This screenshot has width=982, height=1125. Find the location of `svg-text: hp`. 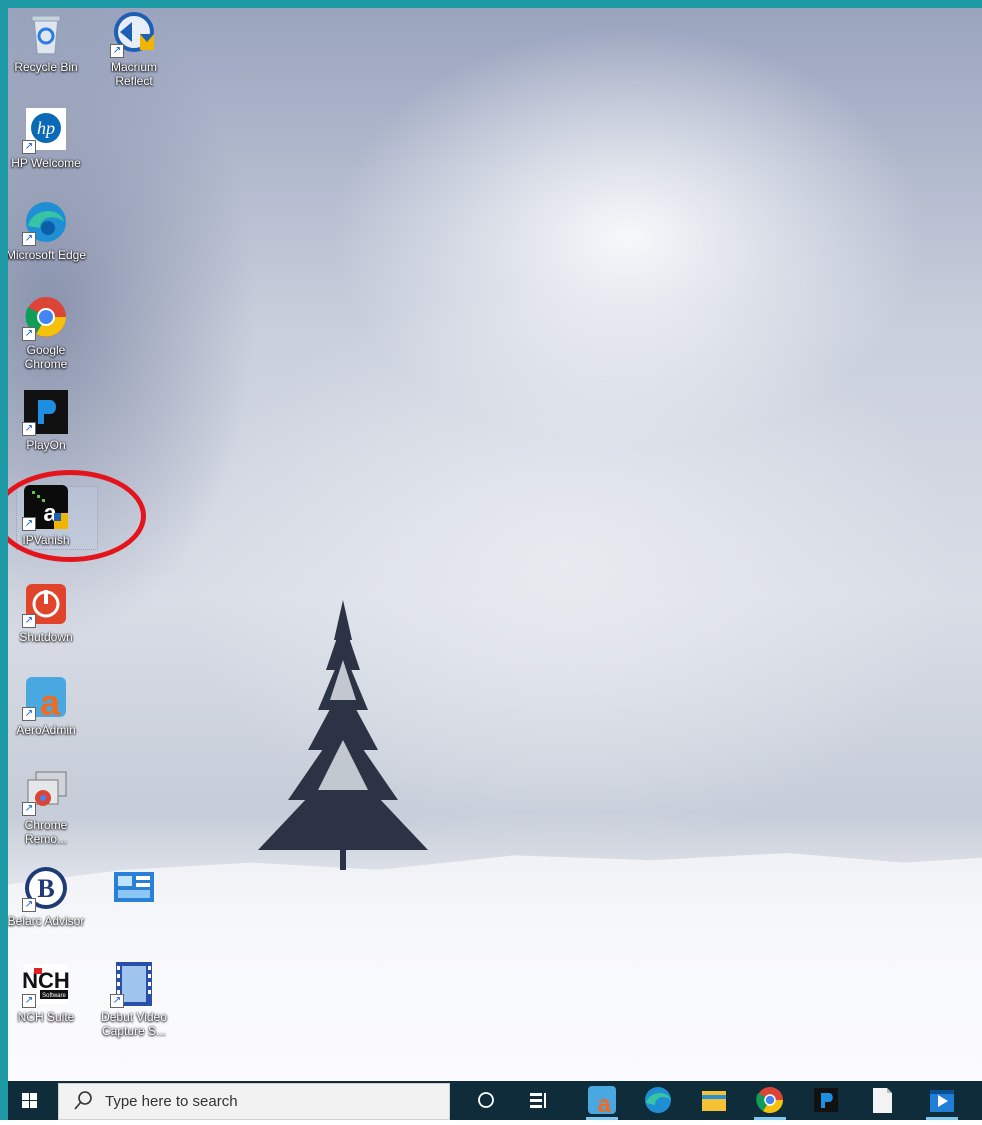

svg-text: hp is located at coordinates (46, 128).